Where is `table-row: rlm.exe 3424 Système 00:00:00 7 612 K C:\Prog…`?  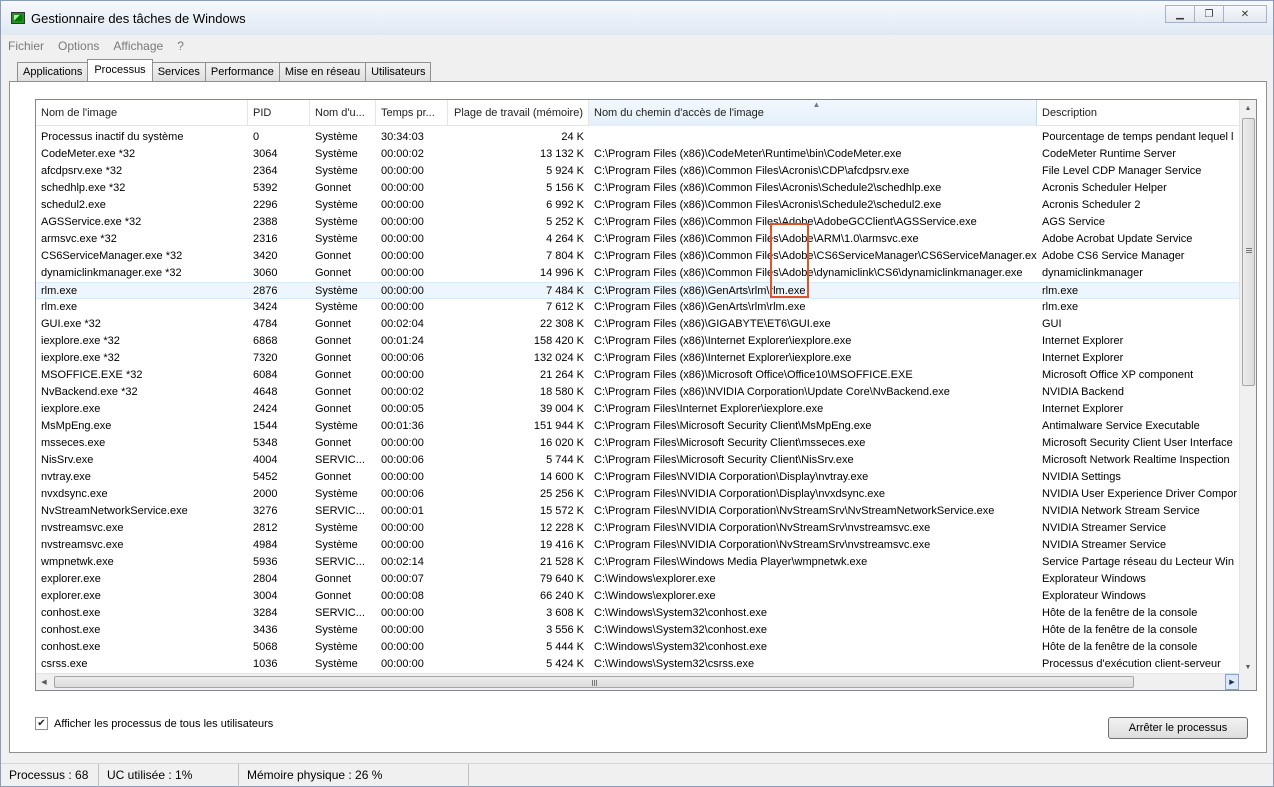
table-row: rlm.exe 3424 Système 00:00:00 7 612 K C:\Prog… is located at coordinates (638, 307).